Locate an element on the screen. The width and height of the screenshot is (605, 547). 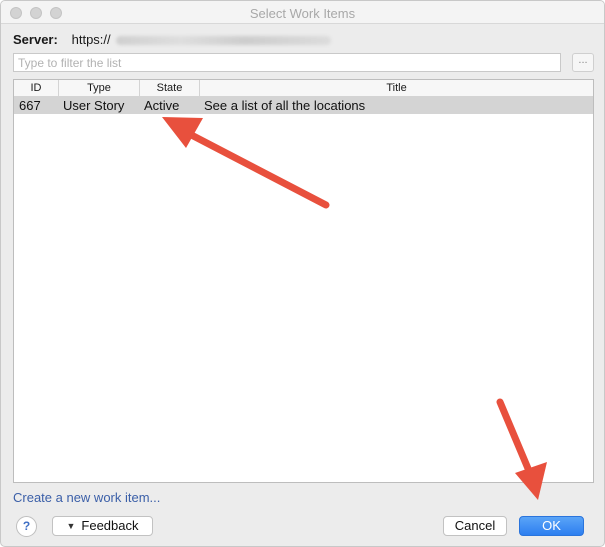
window-title: Select Work Items is located at coordinates (302, 13).